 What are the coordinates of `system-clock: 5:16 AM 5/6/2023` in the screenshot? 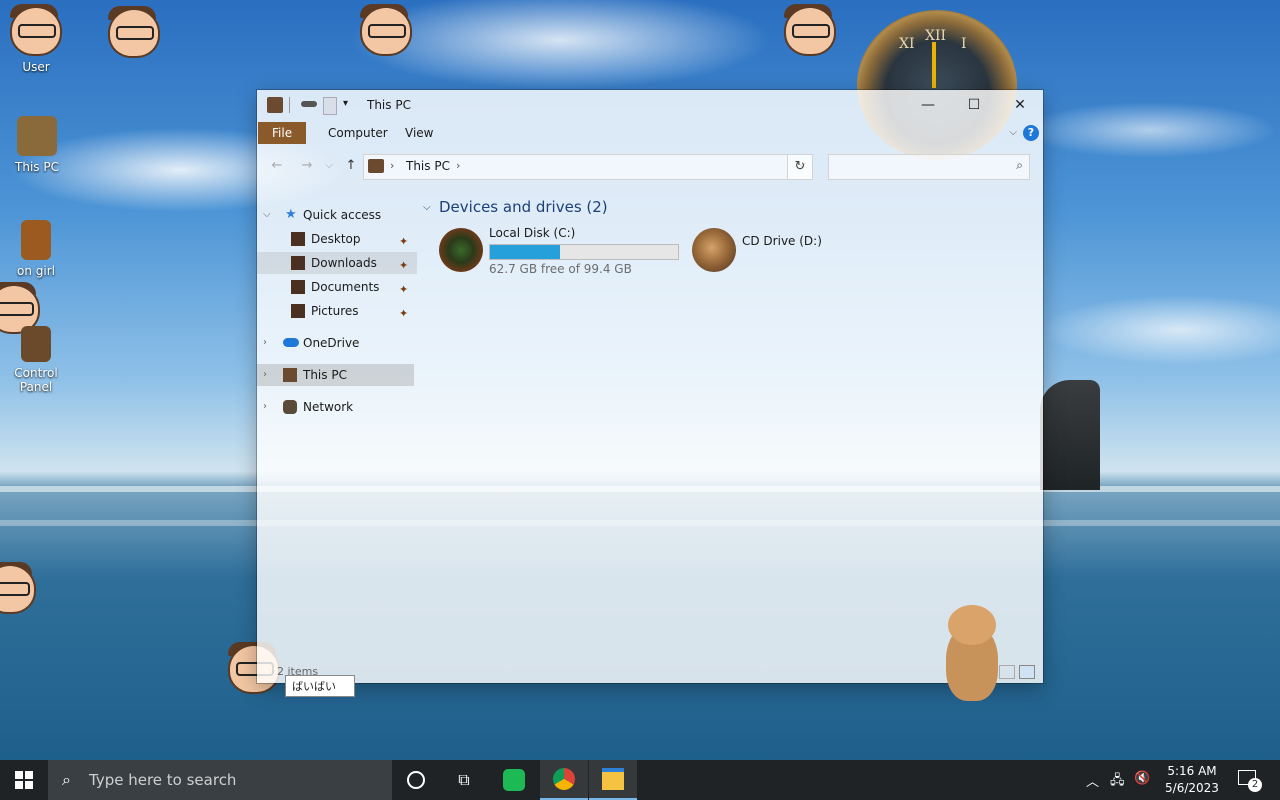 It's located at (1192, 780).